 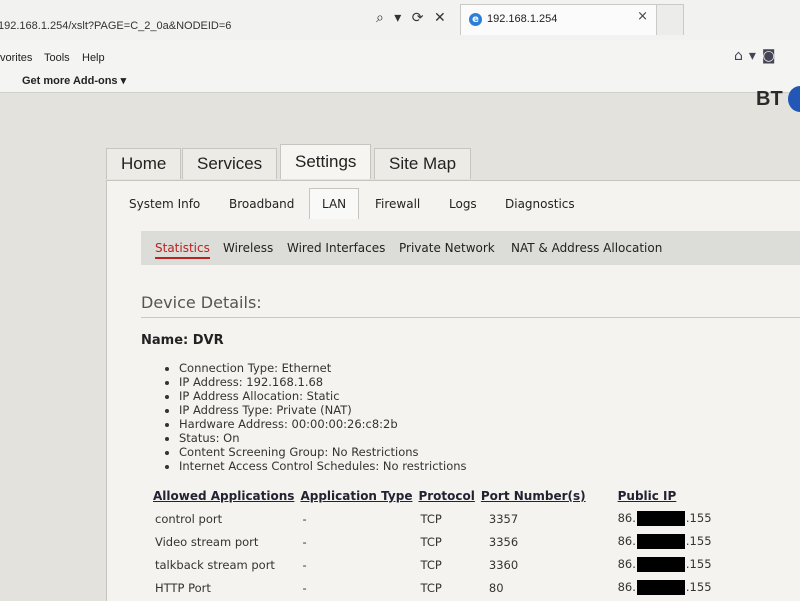 What do you see at coordinates (326, 161) in the screenshot?
I see `tab-settings: Settings` at bounding box center [326, 161].